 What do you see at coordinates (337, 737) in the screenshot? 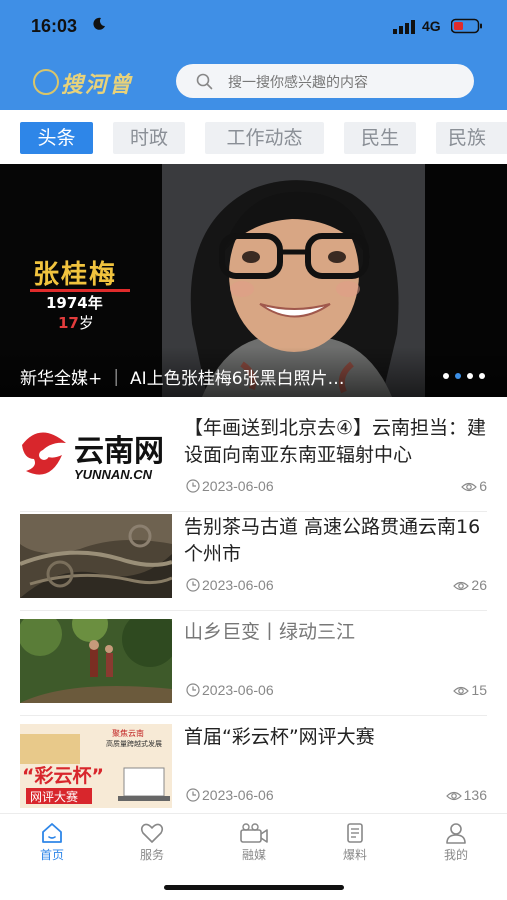
I see `news-title: 首届“彩云杯”网评大赛` at bounding box center [337, 737].